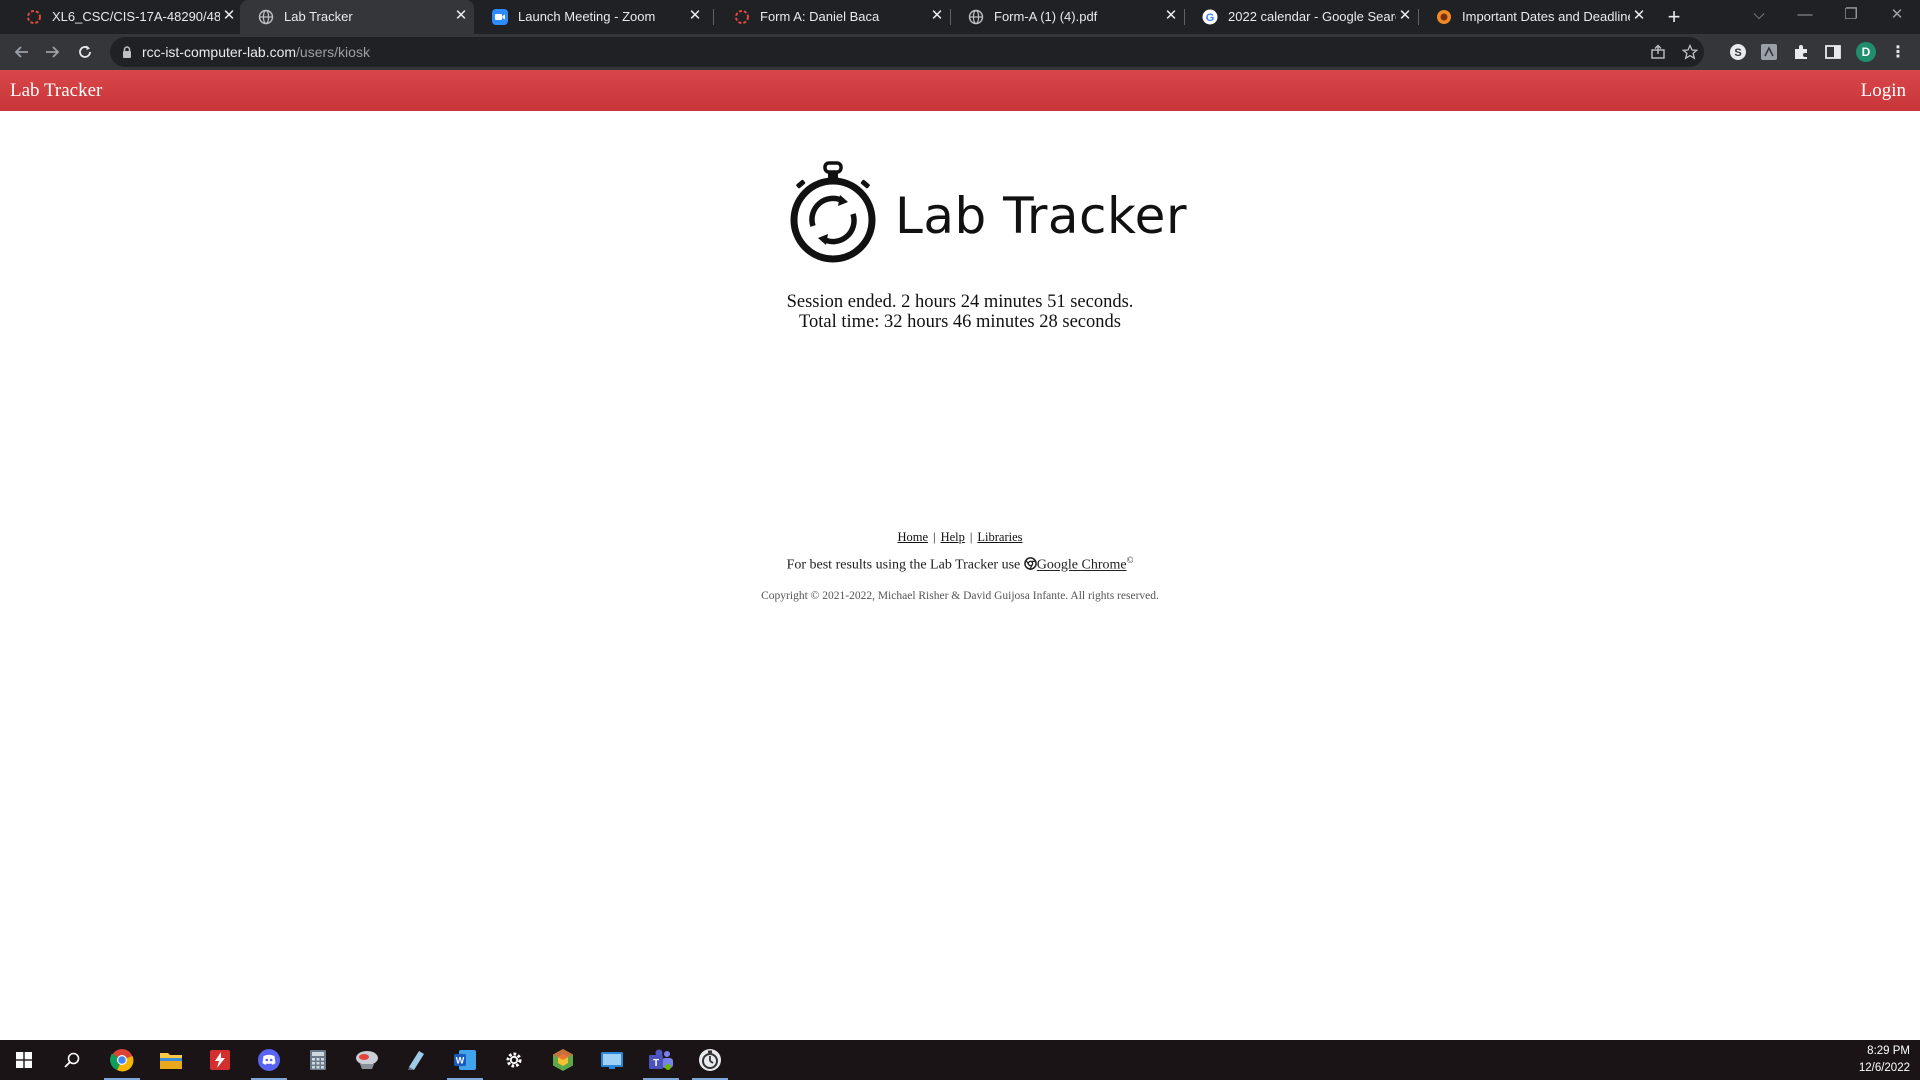 Image resolution: width=1920 pixels, height=1080 pixels. What do you see at coordinates (127, 52) in the screenshot?
I see `lock-icon` at bounding box center [127, 52].